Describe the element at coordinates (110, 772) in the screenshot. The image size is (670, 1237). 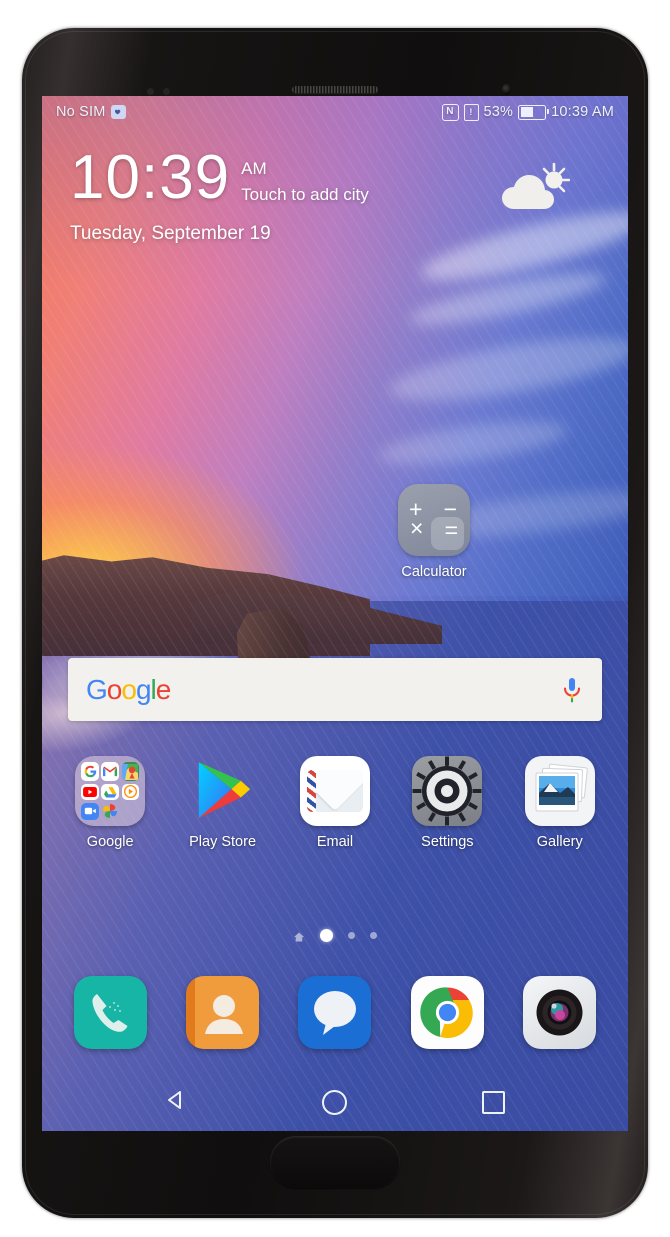
I see `gmail-icon` at that location.